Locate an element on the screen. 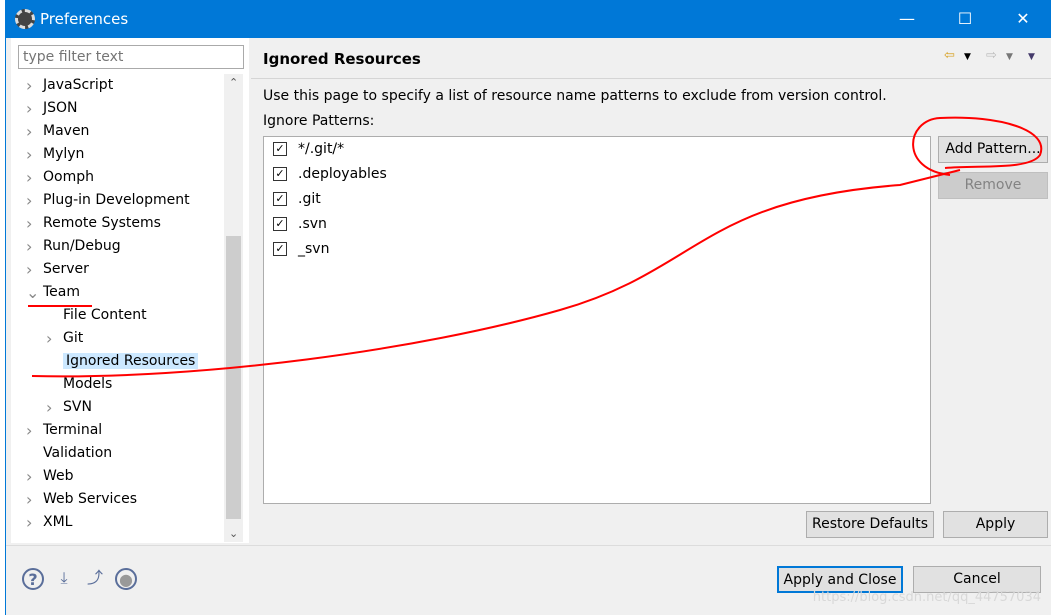  tree-item: ⌄ Team is located at coordinates (117, 292).